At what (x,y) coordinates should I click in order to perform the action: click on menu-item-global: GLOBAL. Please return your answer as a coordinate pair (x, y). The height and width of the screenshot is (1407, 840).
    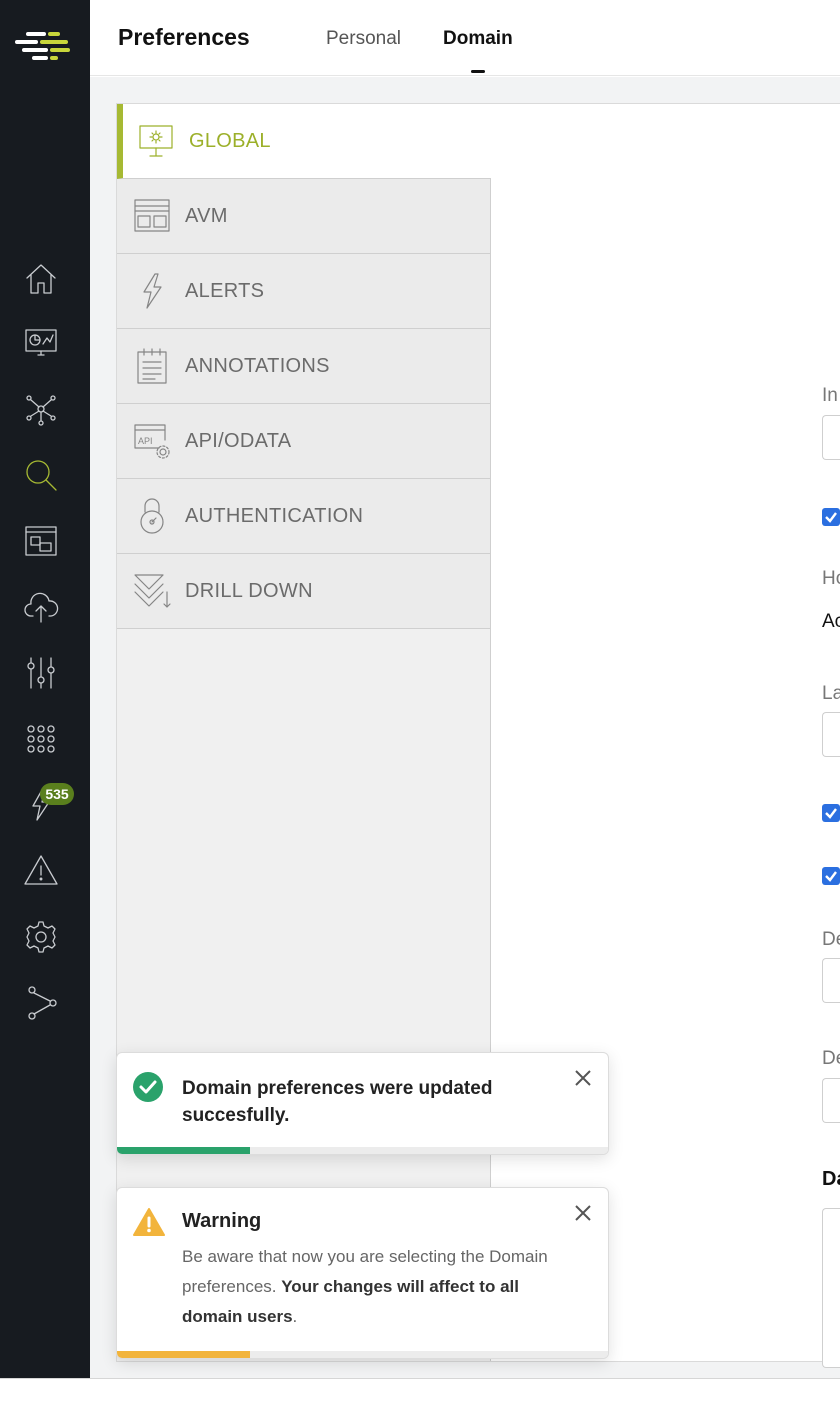
    Looking at the image, I should click on (304, 141).